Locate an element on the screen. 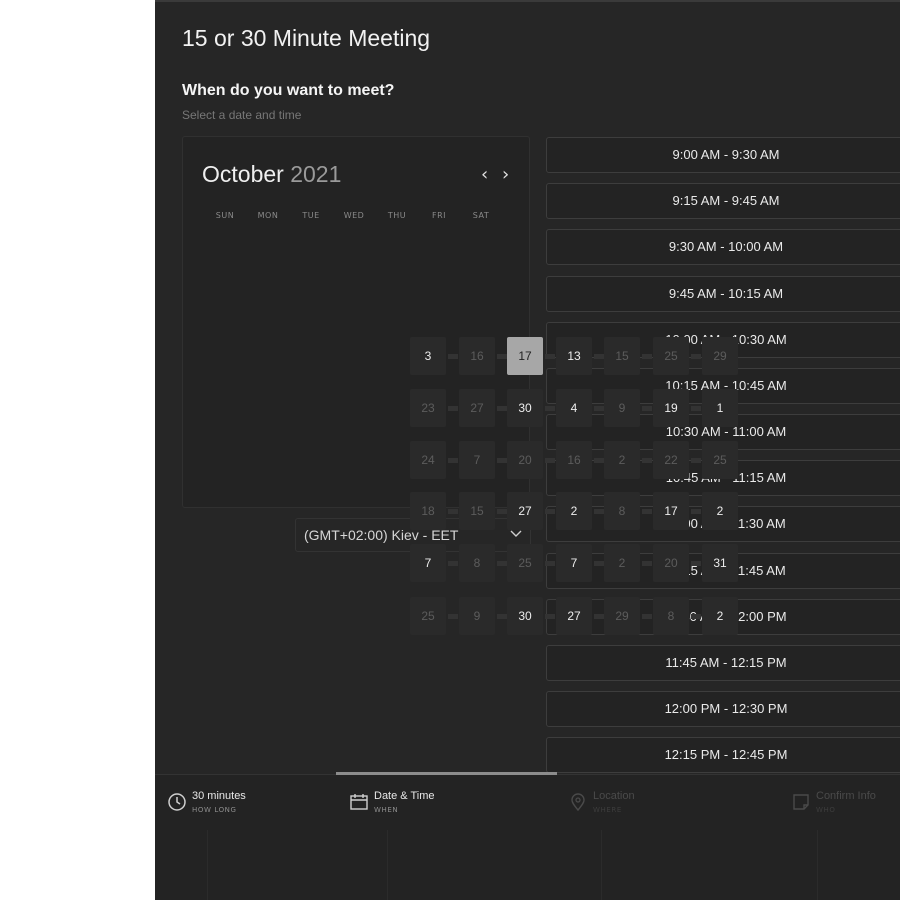  date-hint: Select a date and time is located at coordinates (242, 115).